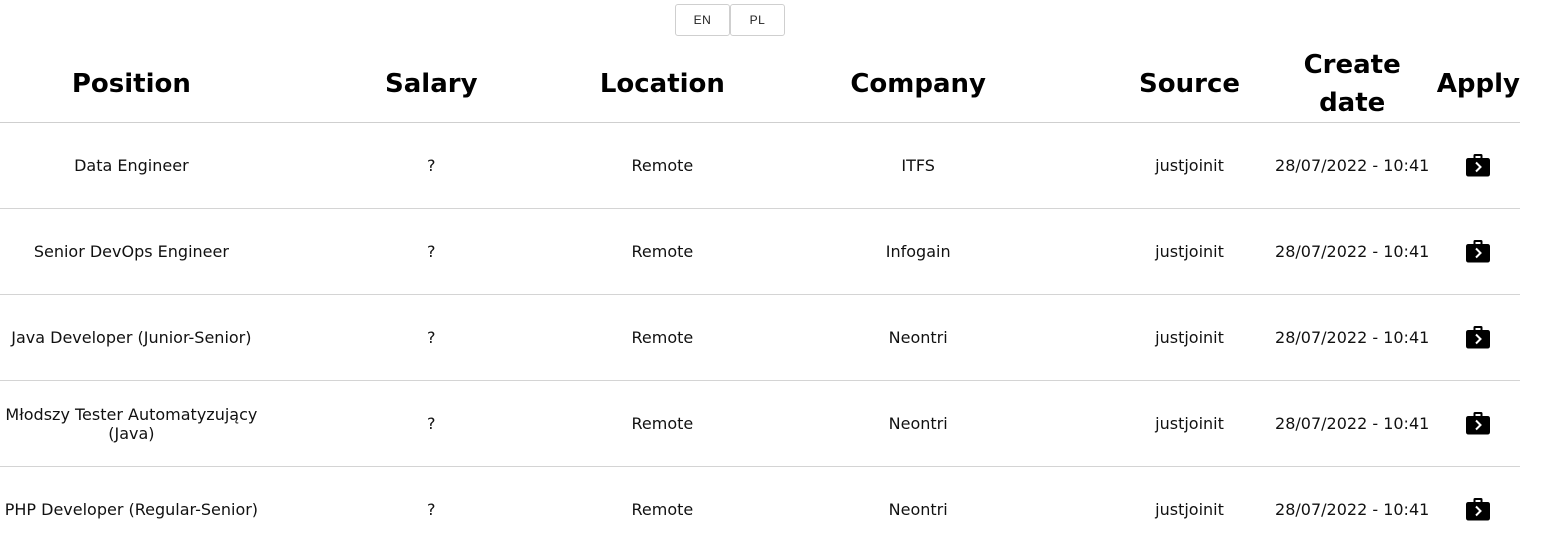 This screenshot has width=1545, height=552. Describe the element at coordinates (918, 252) in the screenshot. I see `cell-company: Infogain` at that location.